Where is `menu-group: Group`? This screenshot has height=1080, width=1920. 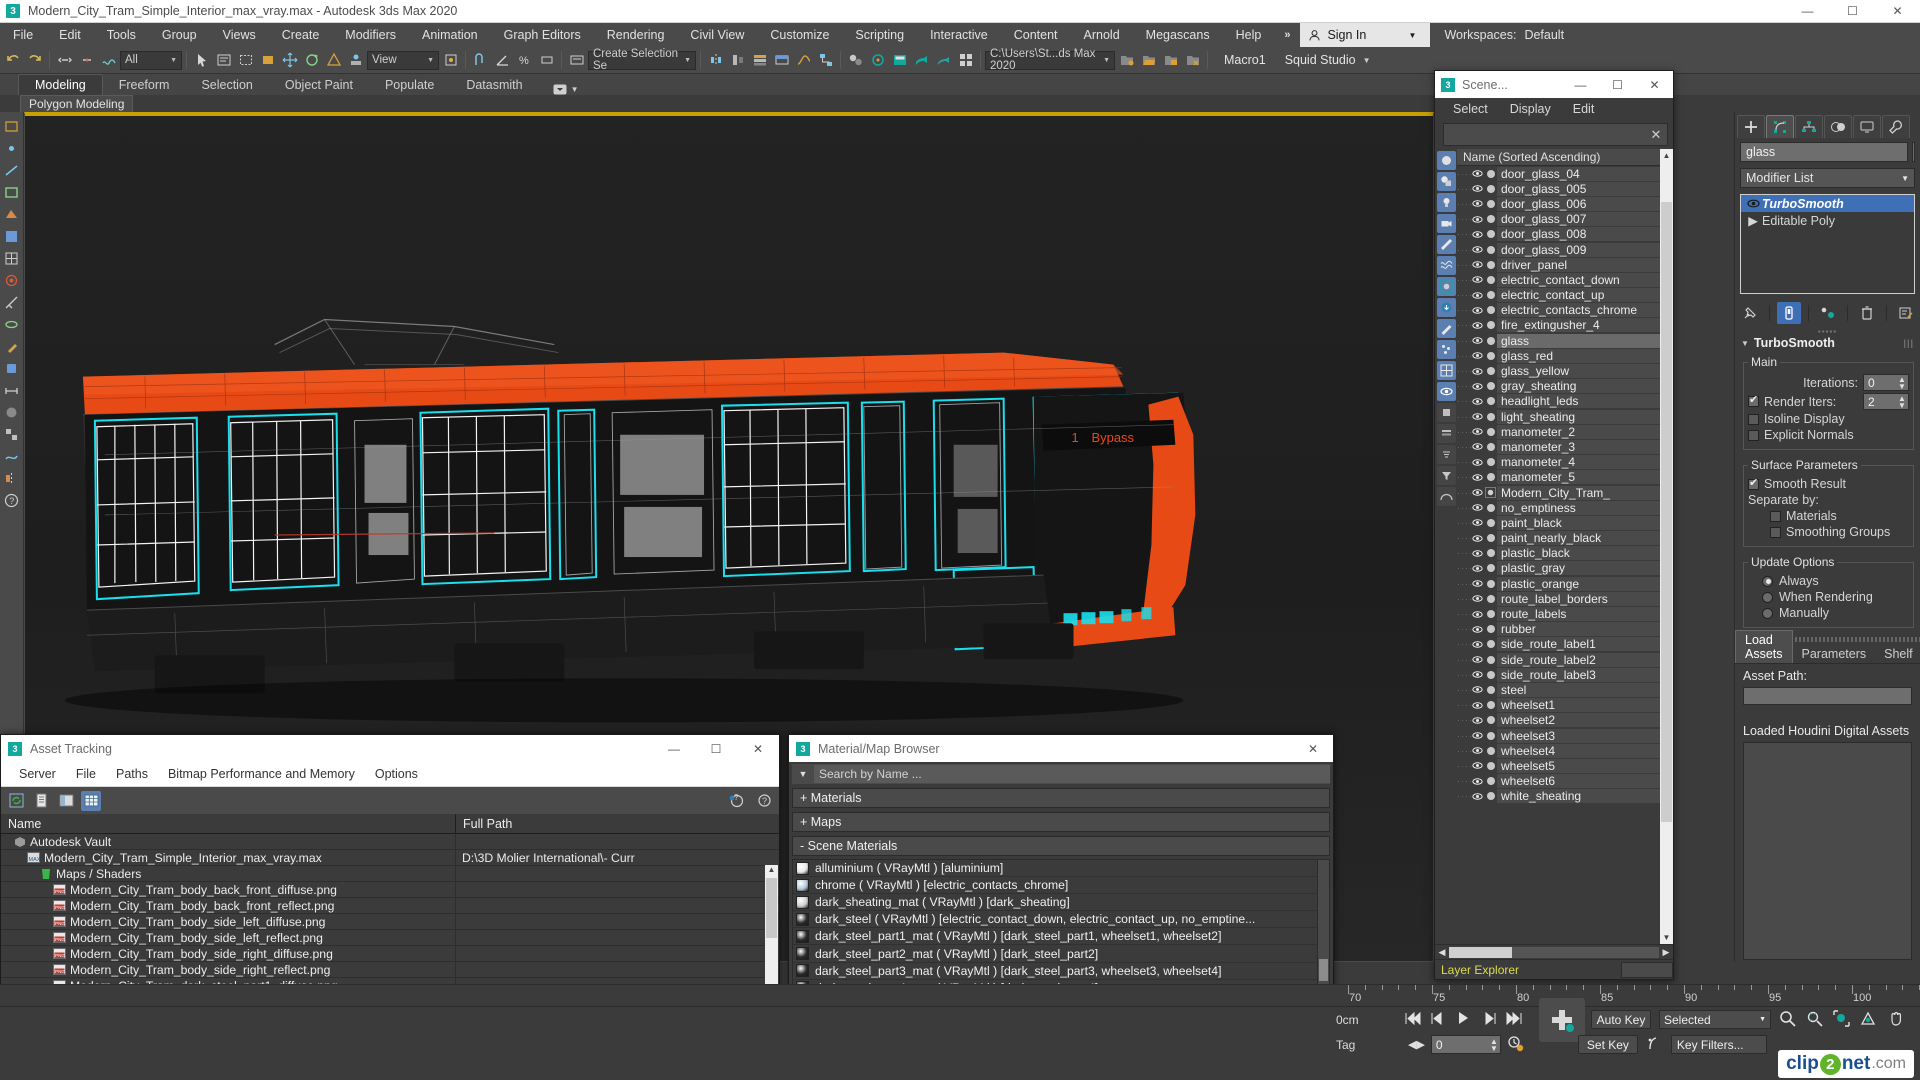 menu-group: Group is located at coordinates (179, 35).